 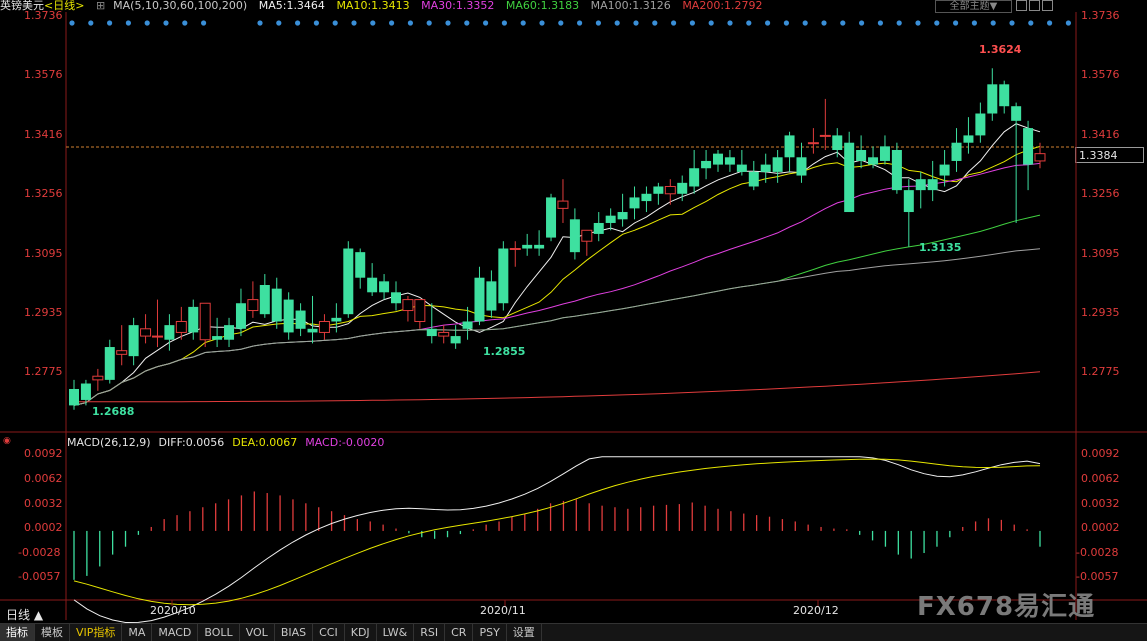 I want to click on annotation-low-right: 1.3135, so click(x=940, y=247).